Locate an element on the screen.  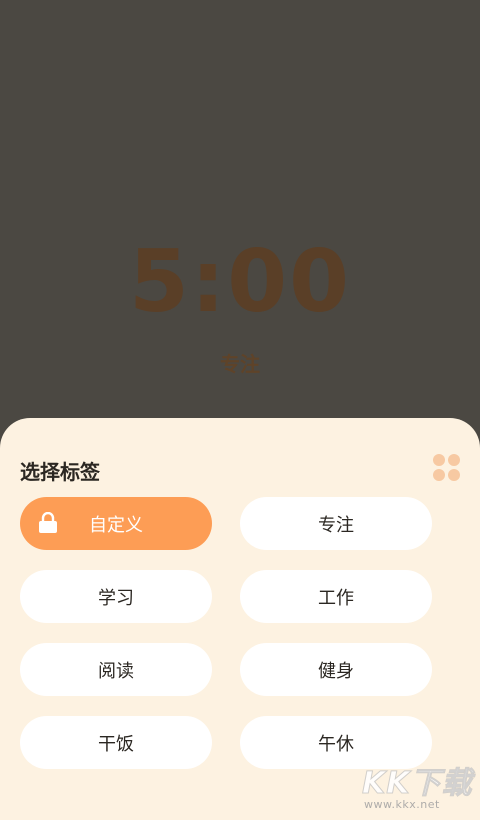
watermark-brand: KK下载 is located at coordinates (417, 784).